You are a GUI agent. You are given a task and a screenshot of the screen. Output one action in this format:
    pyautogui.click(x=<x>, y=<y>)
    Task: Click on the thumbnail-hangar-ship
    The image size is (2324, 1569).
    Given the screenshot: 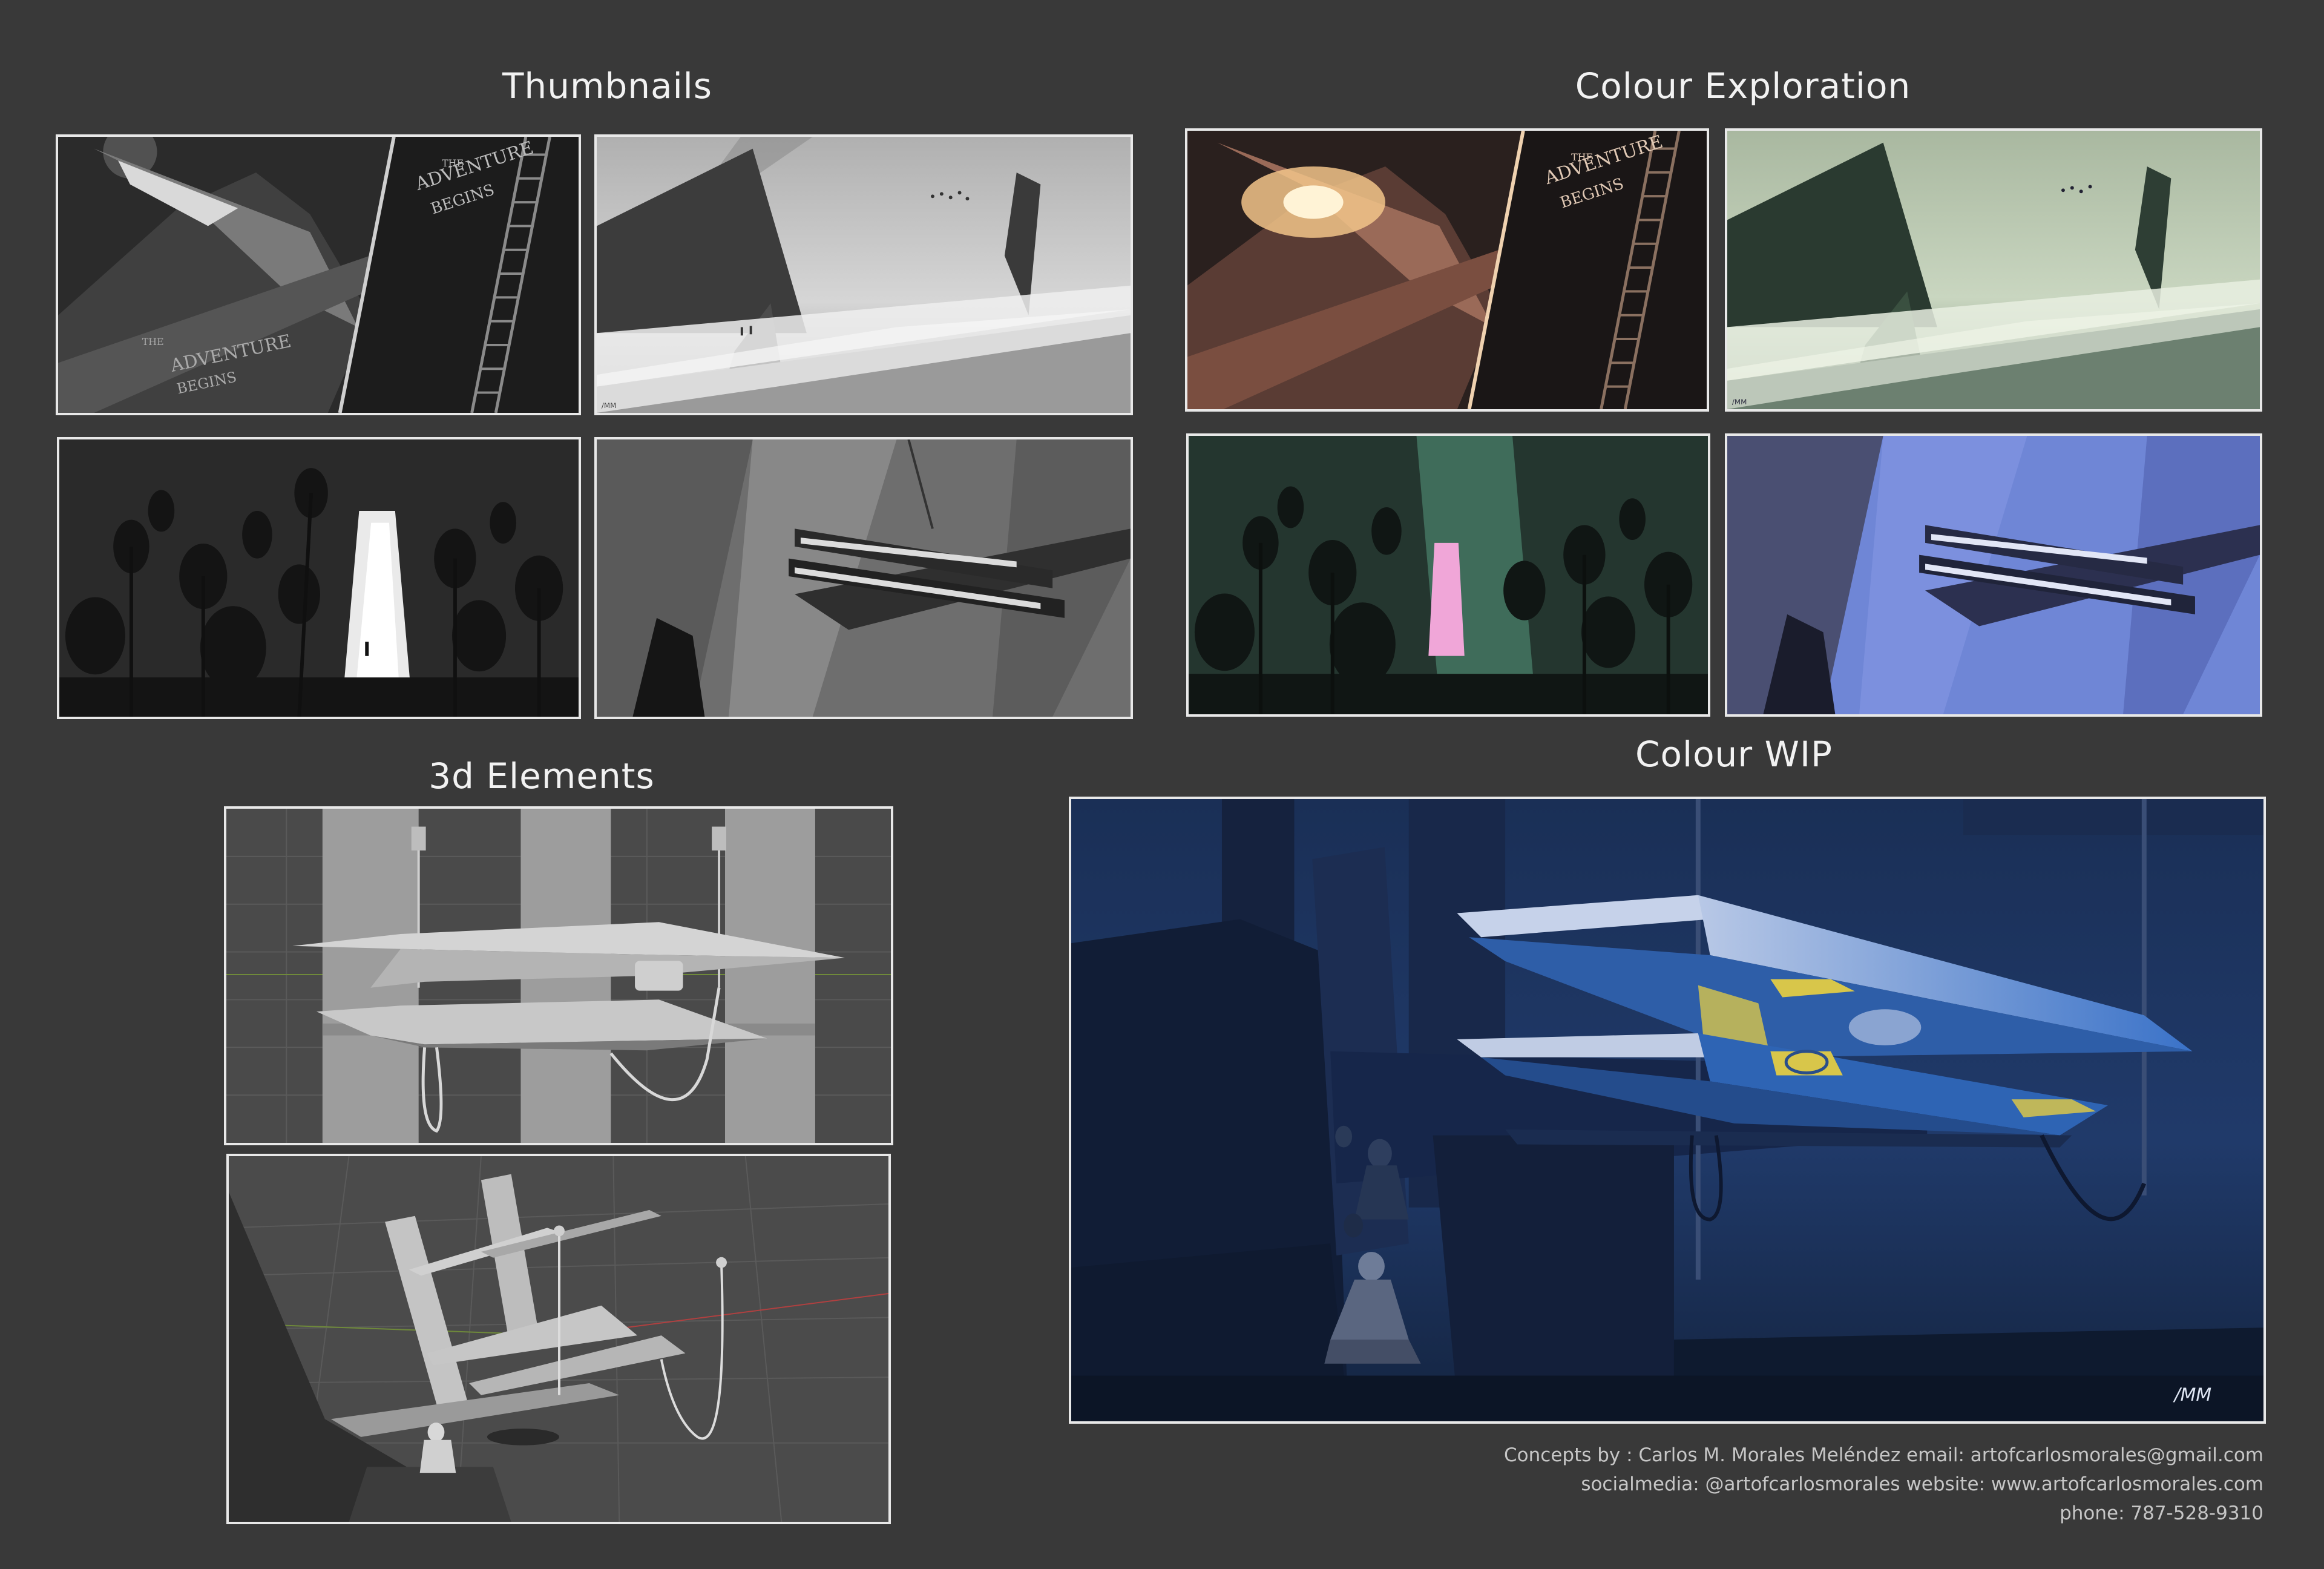 What is the action you would take?
    pyautogui.click(x=863, y=578)
    